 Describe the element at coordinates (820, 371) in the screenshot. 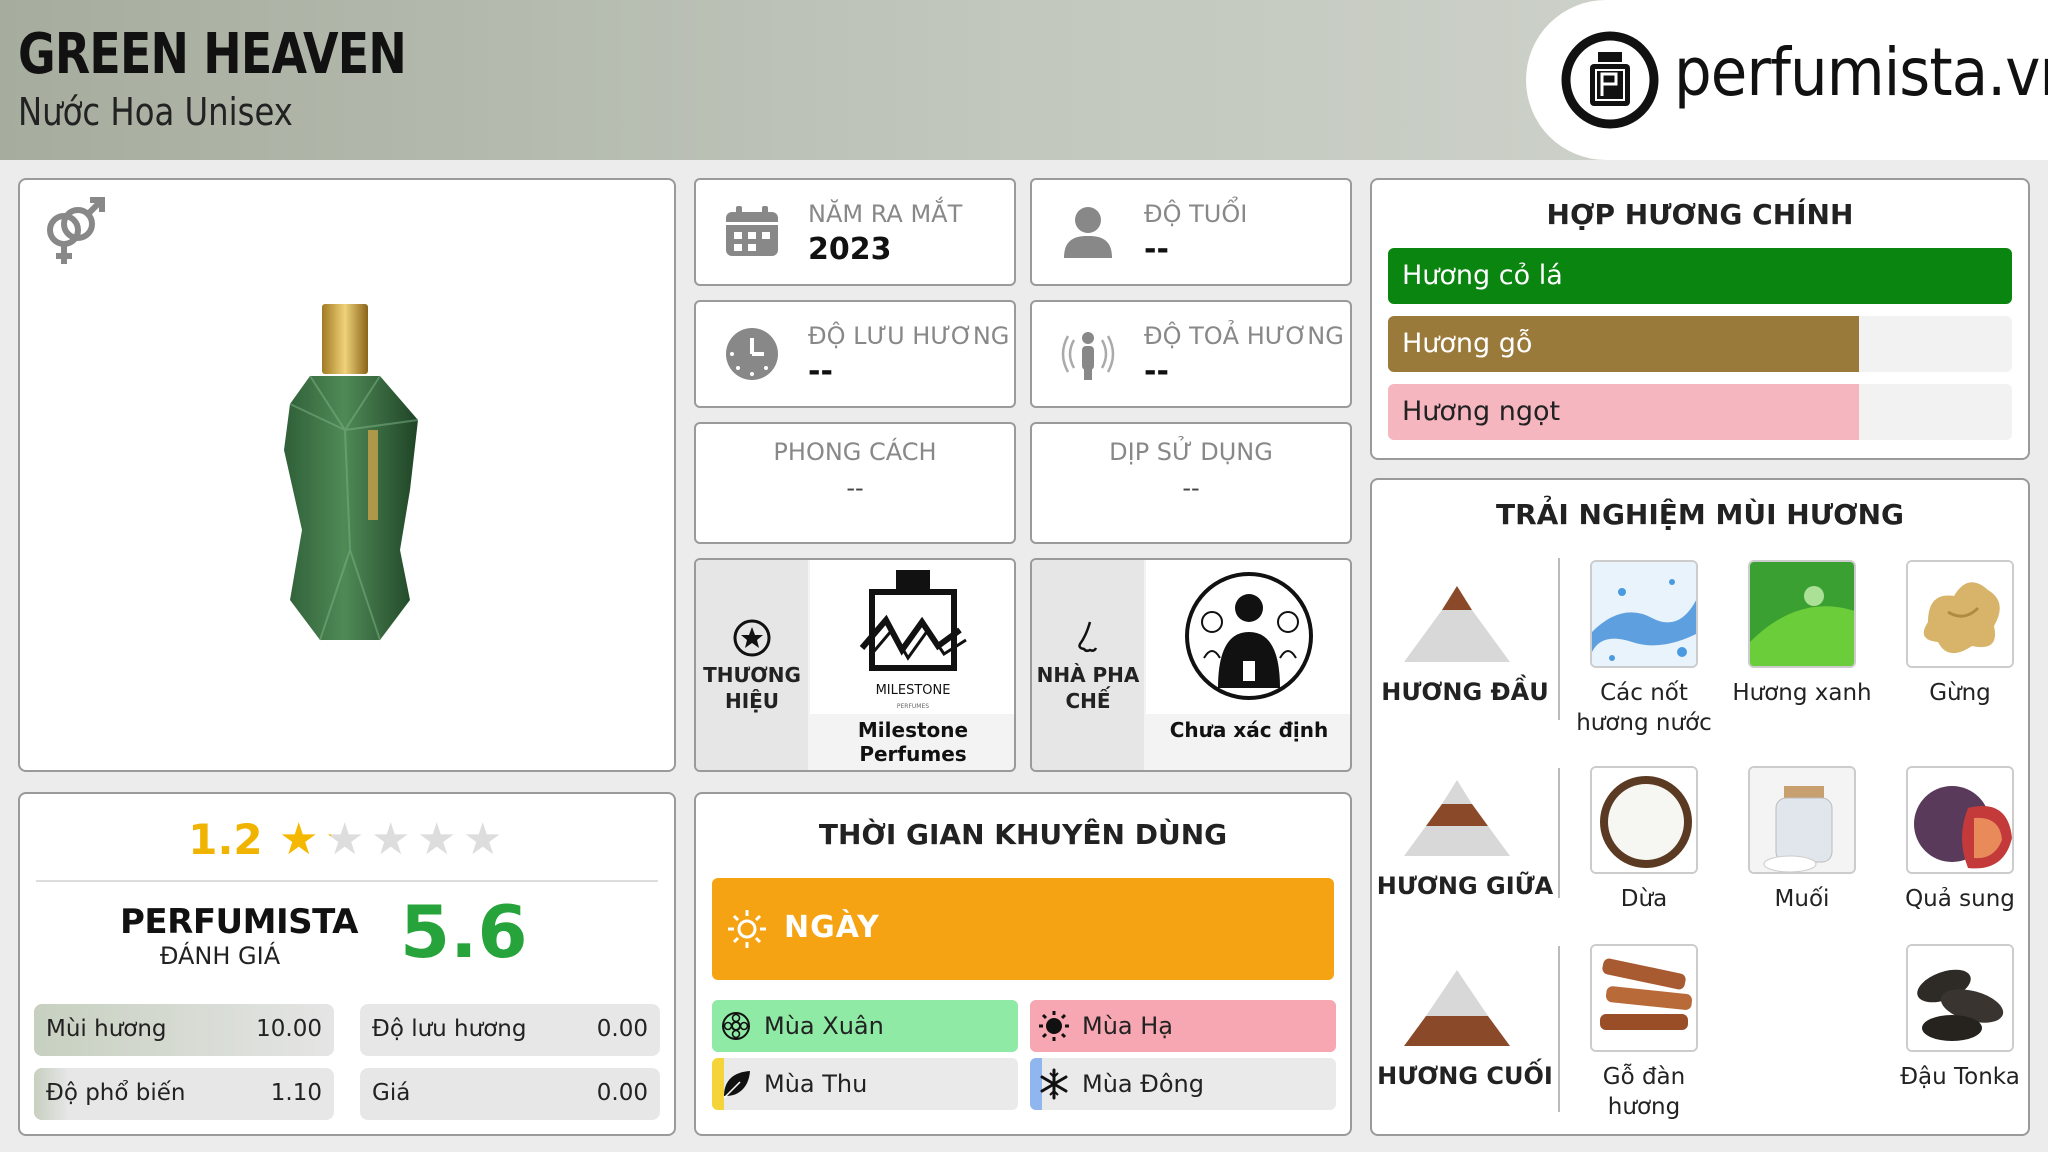

I see `longevity-value: --` at that location.